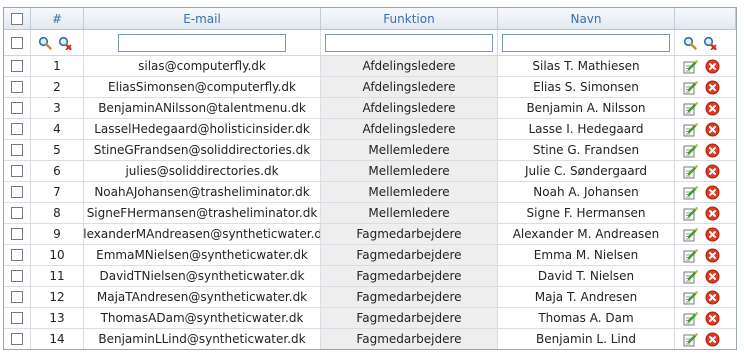 Image resolution: width=744 pixels, height=358 pixels. Describe the element at coordinates (57, 192) in the screenshot. I see `row-number: 7` at that location.